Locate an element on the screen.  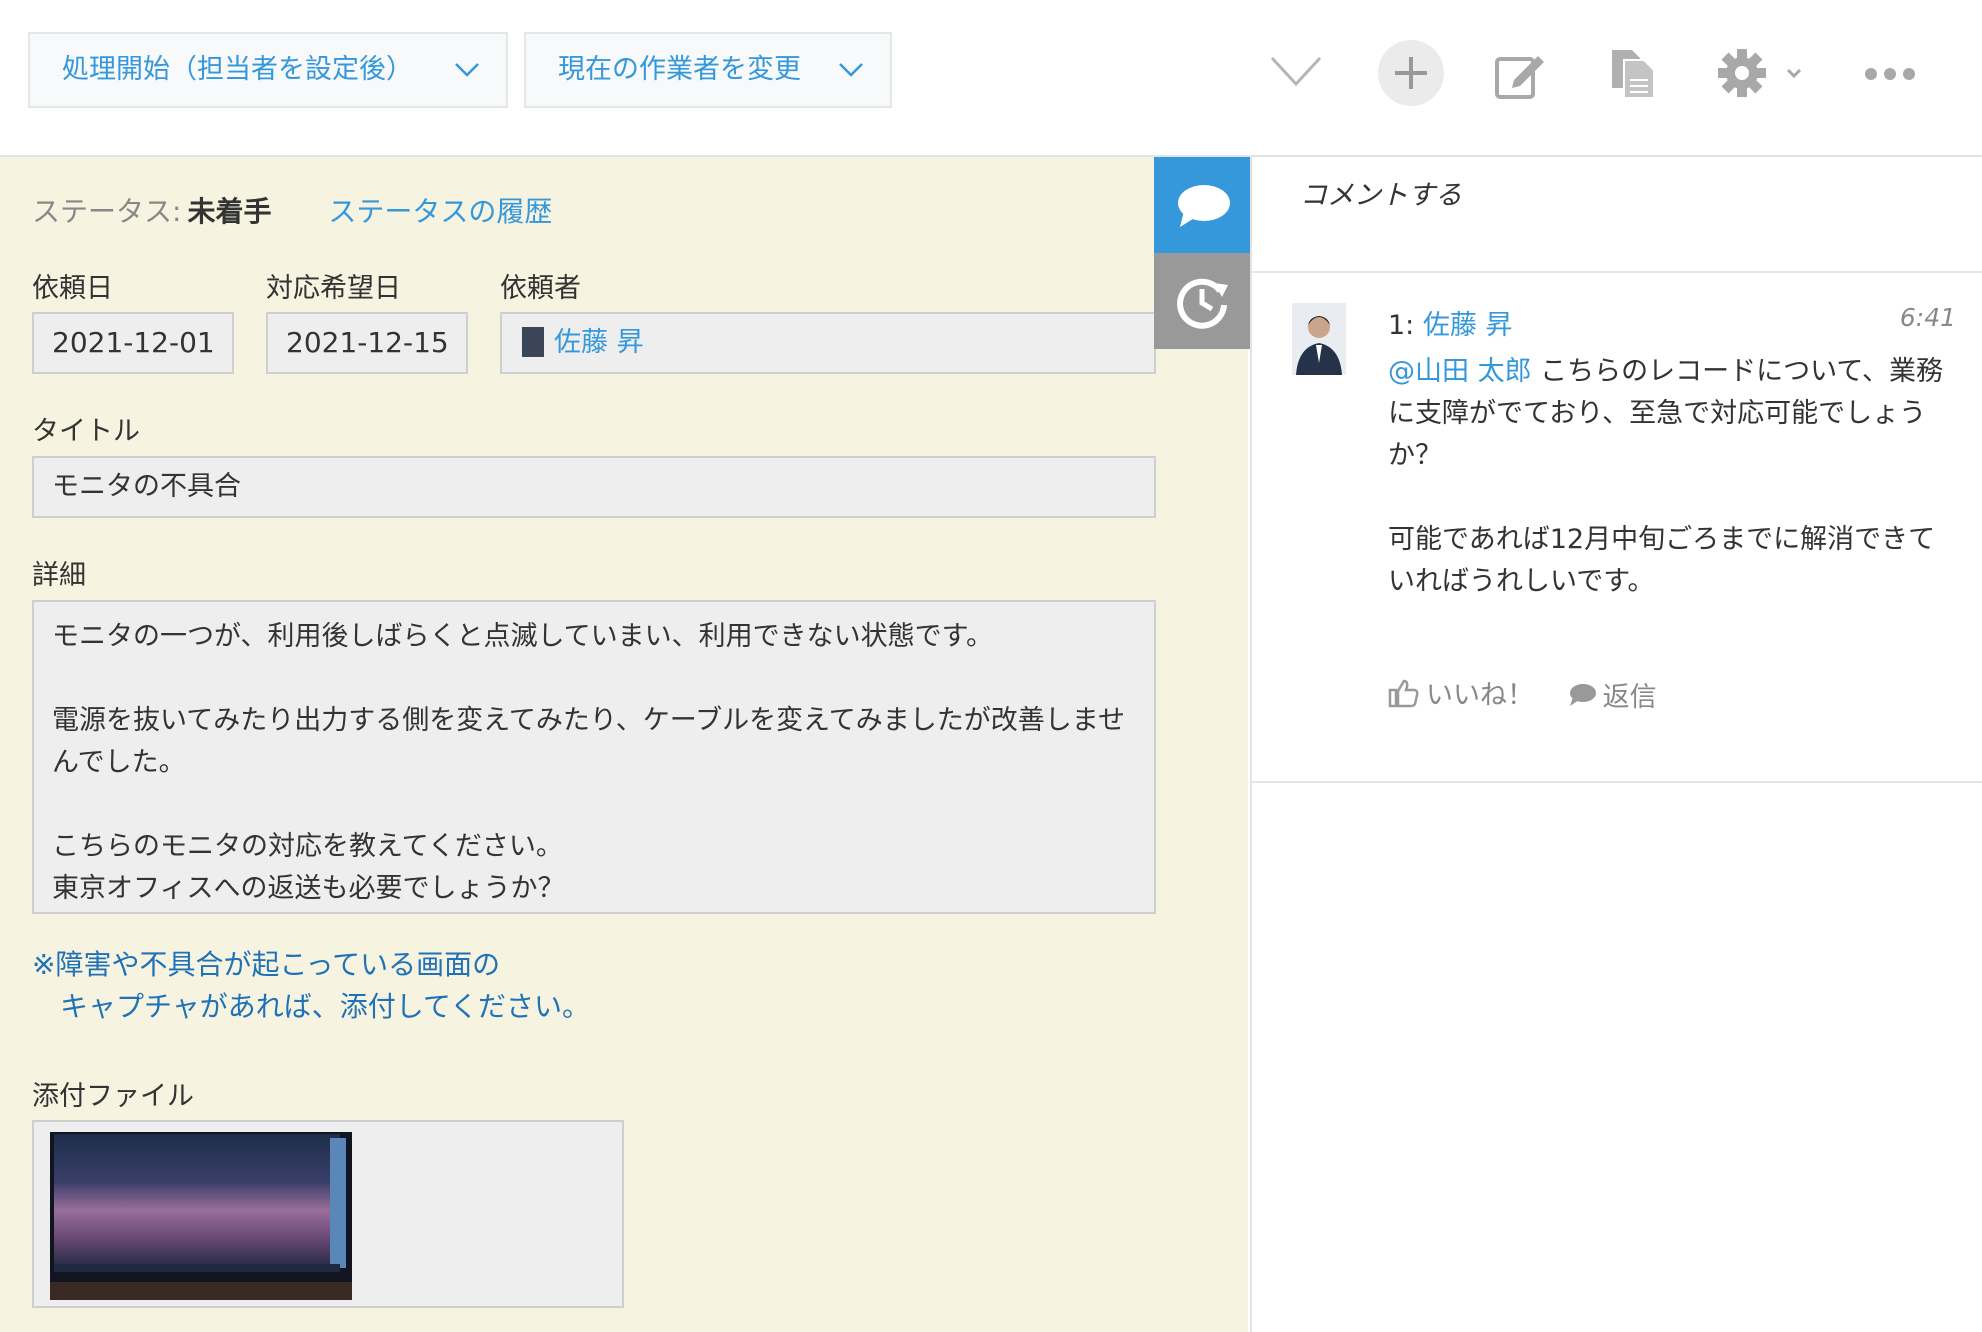
gear-icon is located at coordinates (1760, 73).